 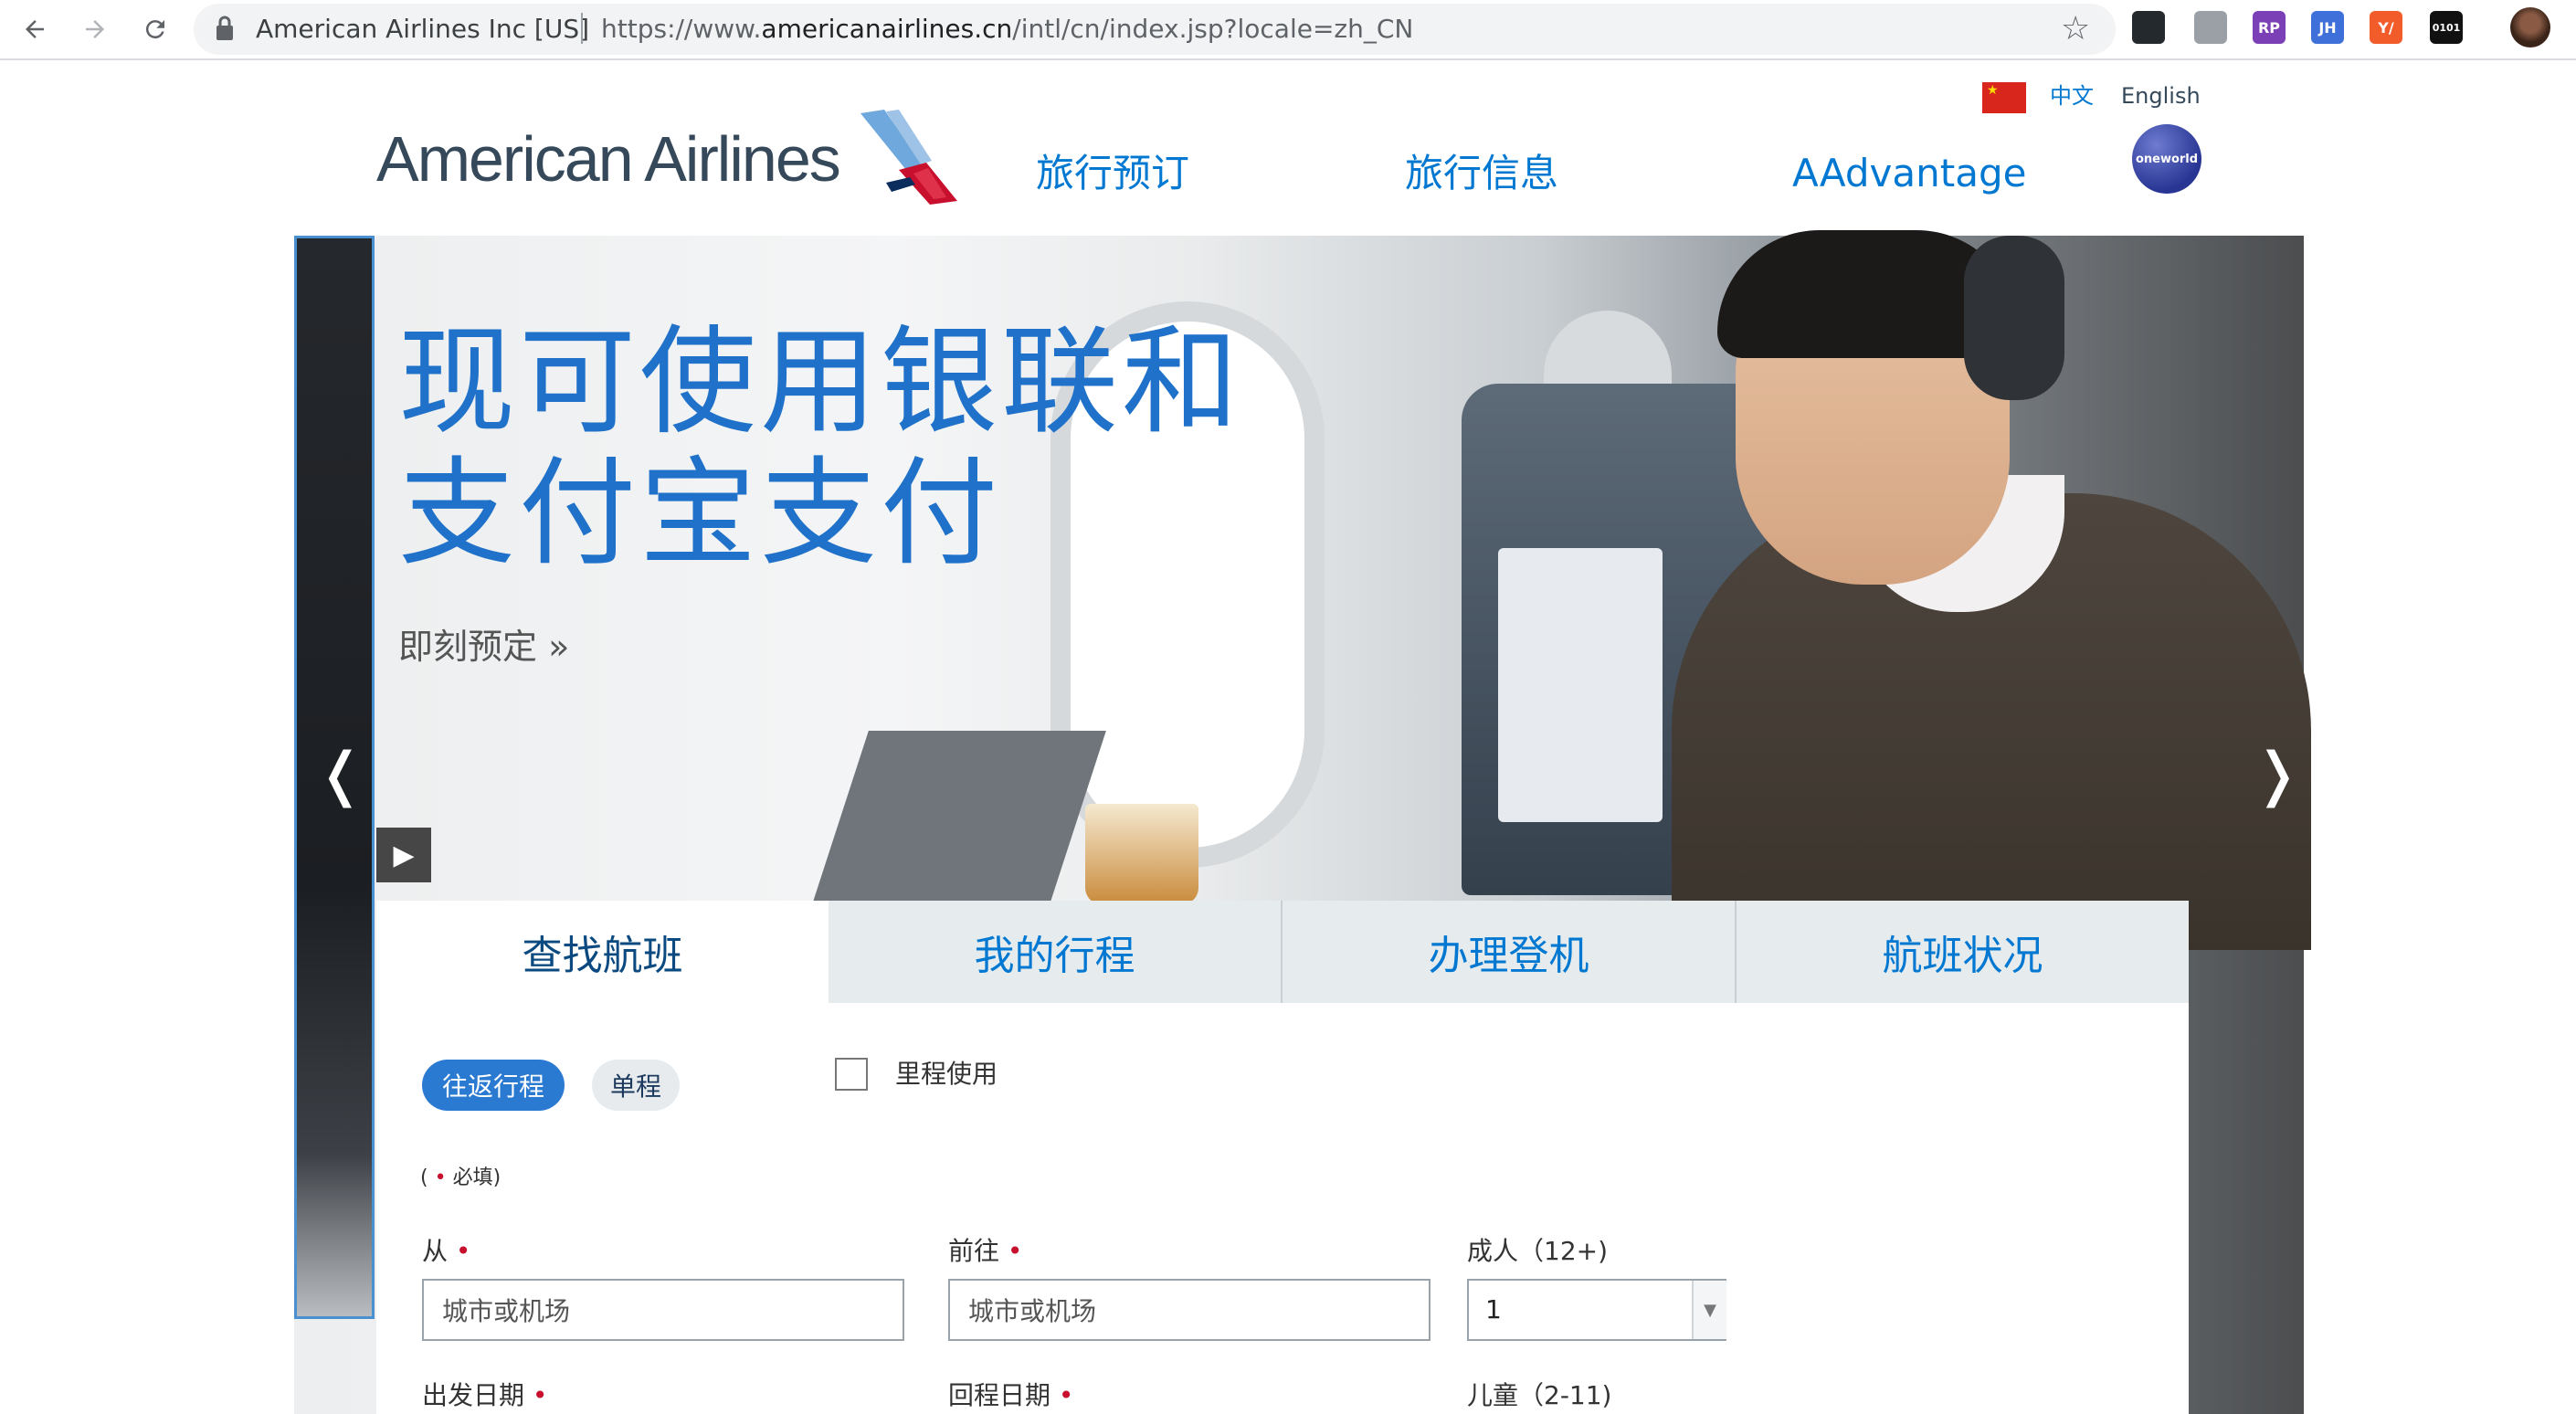 What do you see at coordinates (474, 1395) in the screenshot?
I see `depart-date-label-text: 出发日期` at bounding box center [474, 1395].